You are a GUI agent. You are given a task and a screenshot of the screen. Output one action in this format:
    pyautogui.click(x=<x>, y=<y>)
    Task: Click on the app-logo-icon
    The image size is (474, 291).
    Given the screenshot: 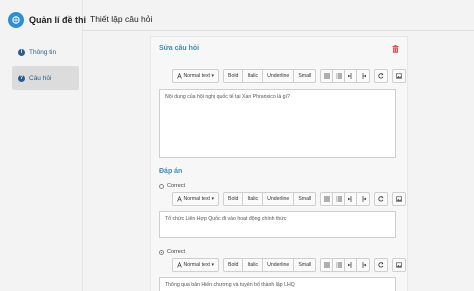 What is the action you would take?
    pyautogui.click(x=16, y=20)
    